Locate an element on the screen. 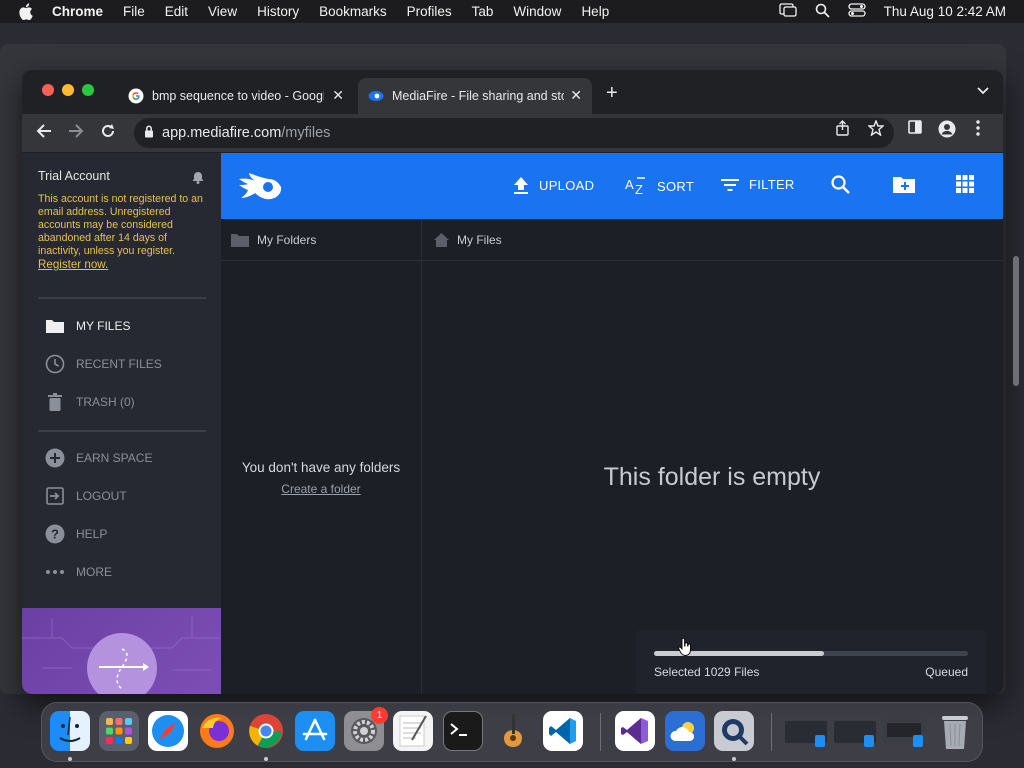  register-link: Register now. is located at coordinates (73, 264).